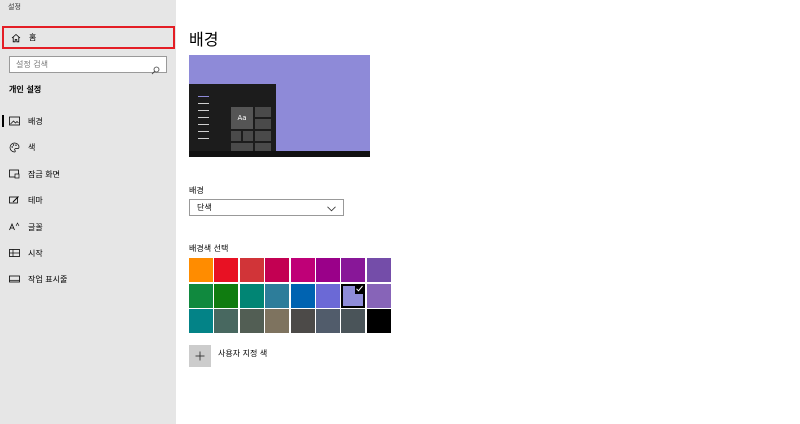  Describe the element at coordinates (243, 353) in the screenshot. I see `custom-color-label: 사용자 지정 색` at that location.